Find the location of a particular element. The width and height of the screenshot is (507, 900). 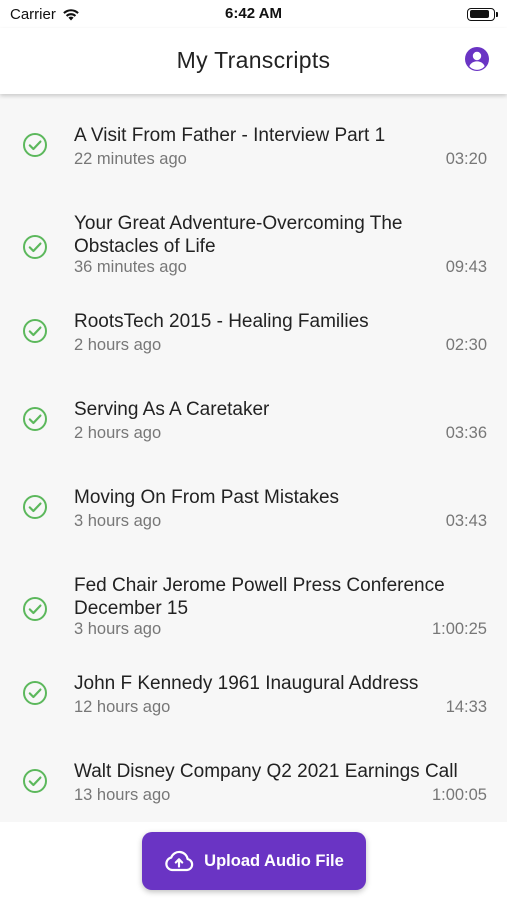

account-circle-icon is located at coordinates (477, 59).